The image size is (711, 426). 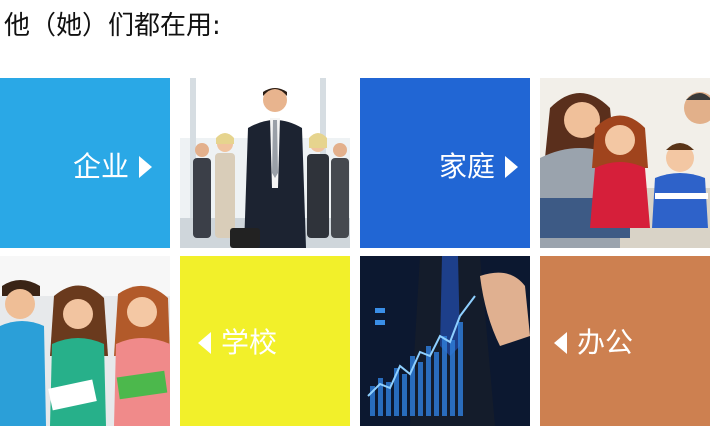 What do you see at coordinates (265, 163) in the screenshot?
I see `business-people-photo` at bounding box center [265, 163].